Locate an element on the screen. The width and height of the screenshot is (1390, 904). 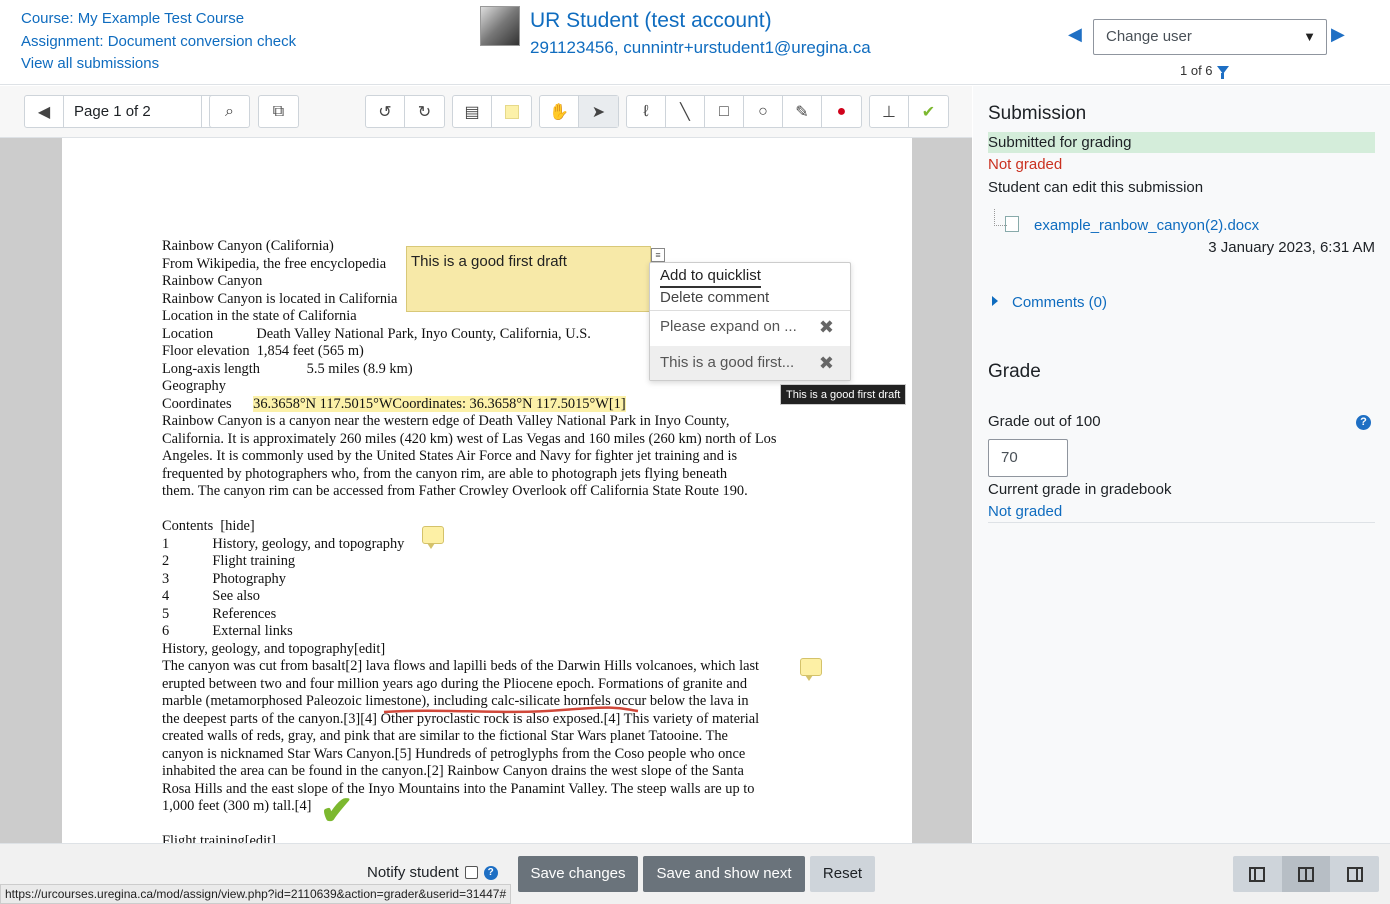
highlighter-icon: ✎ is located at coordinates (802, 111).